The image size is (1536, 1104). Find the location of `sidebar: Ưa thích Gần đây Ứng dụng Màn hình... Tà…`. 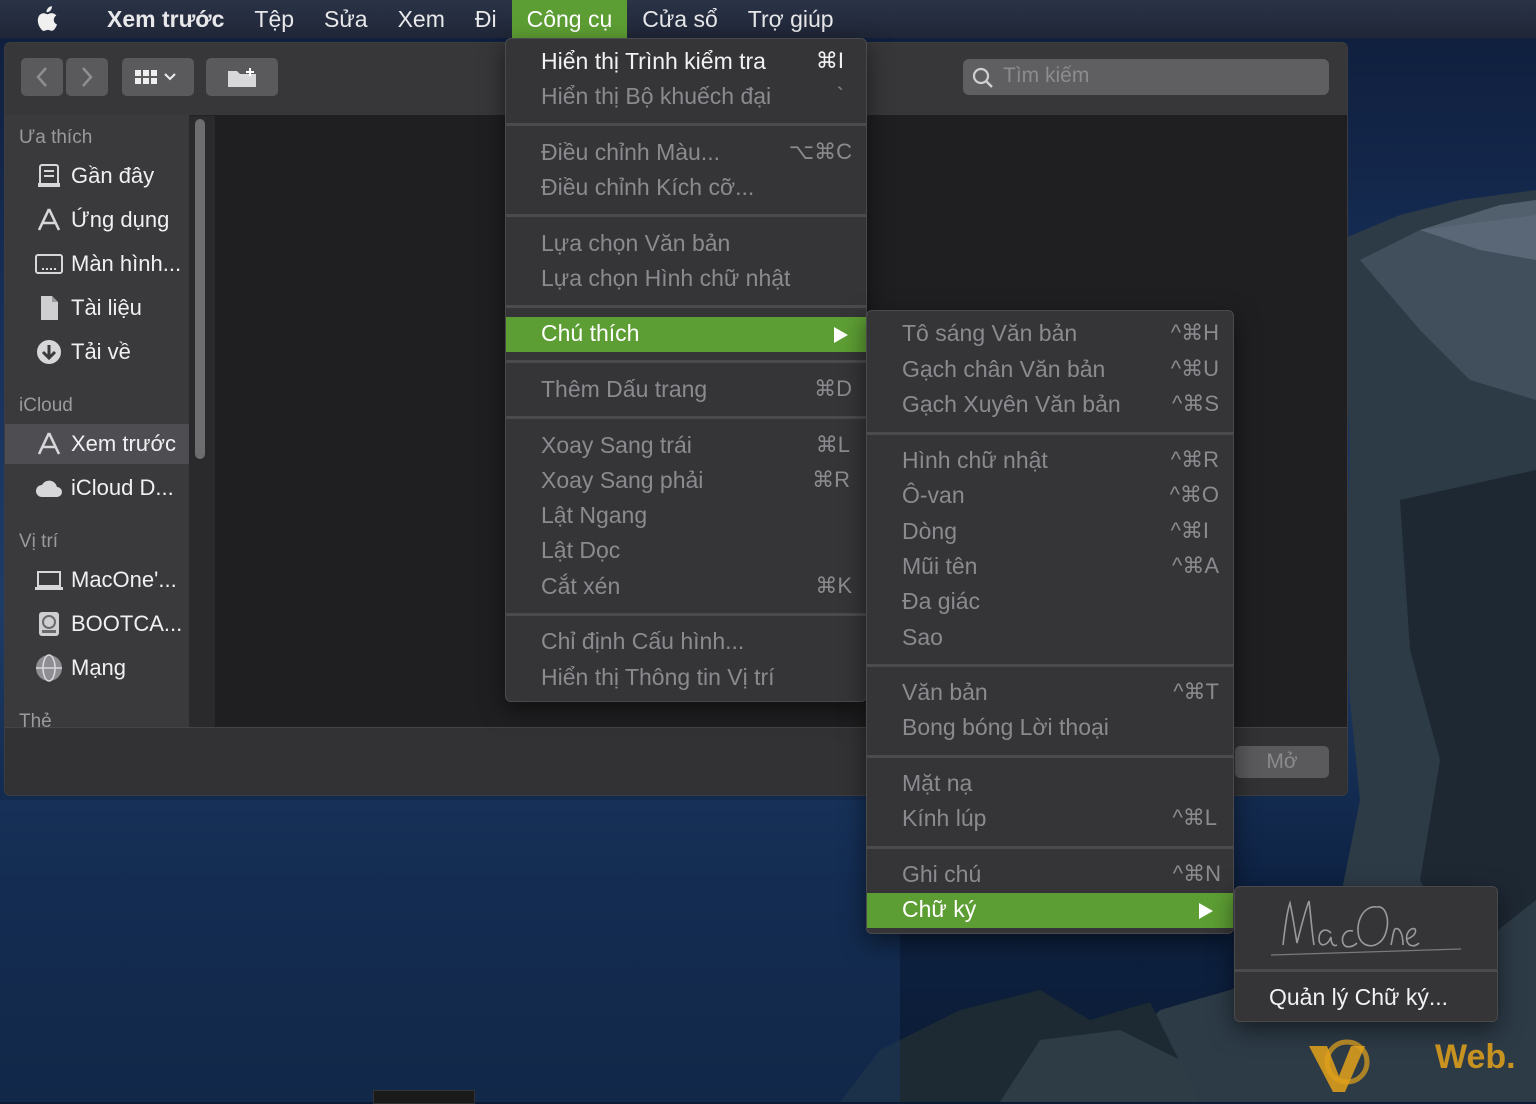

sidebar: Ưa thích Gần đây Ứng dụng Màn hình... Tà… is located at coordinates (97, 423).